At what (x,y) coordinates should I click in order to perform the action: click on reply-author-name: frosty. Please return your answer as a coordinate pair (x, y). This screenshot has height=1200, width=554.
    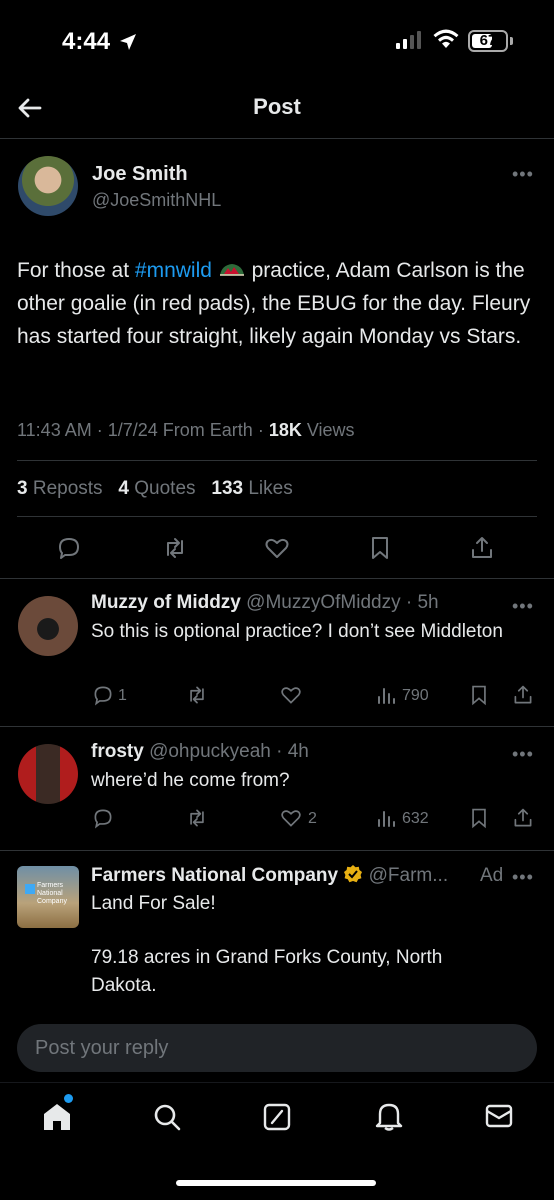
    Looking at the image, I should click on (117, 751).